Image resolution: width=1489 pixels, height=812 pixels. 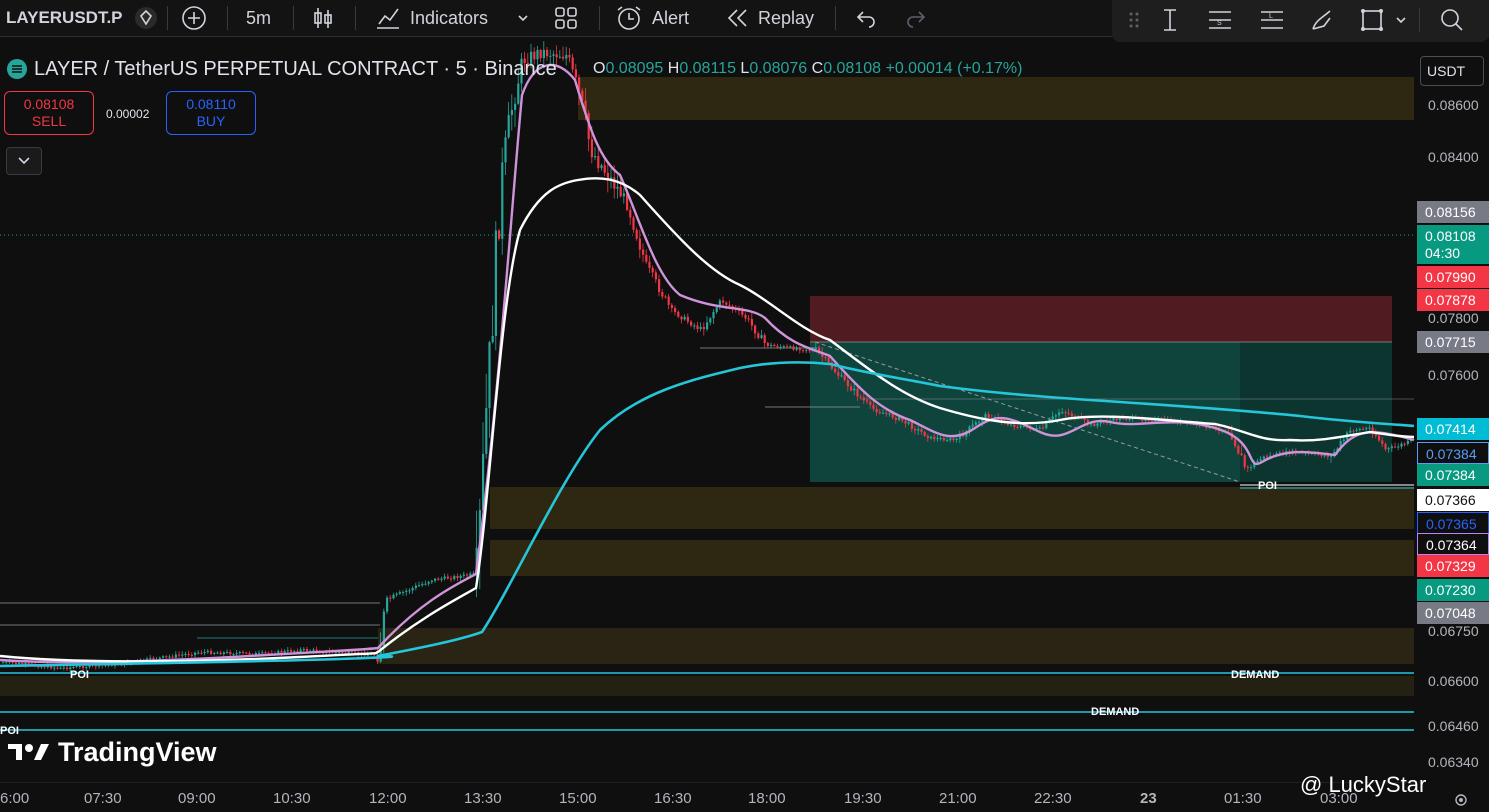 I want to click on time-tick: 16:30, so click(x=673, y=798).